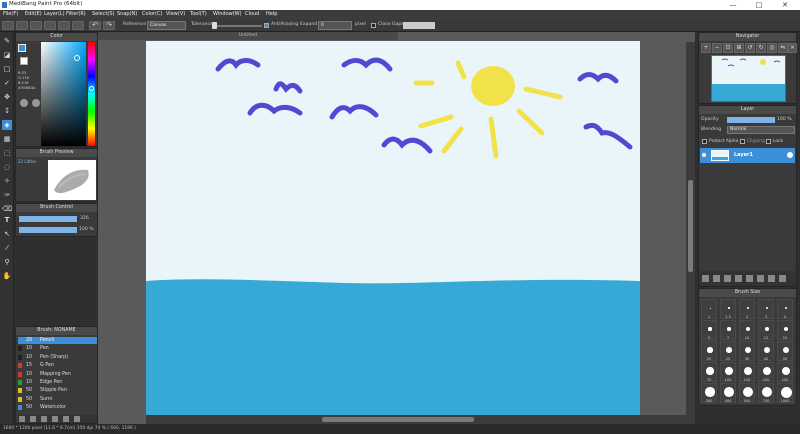 This screenshot has width=800, height=434. What do you see at coordinates (785, 351) in the screenshot?
I see `brush-size-option: 50` at bounding box center [785, 351].